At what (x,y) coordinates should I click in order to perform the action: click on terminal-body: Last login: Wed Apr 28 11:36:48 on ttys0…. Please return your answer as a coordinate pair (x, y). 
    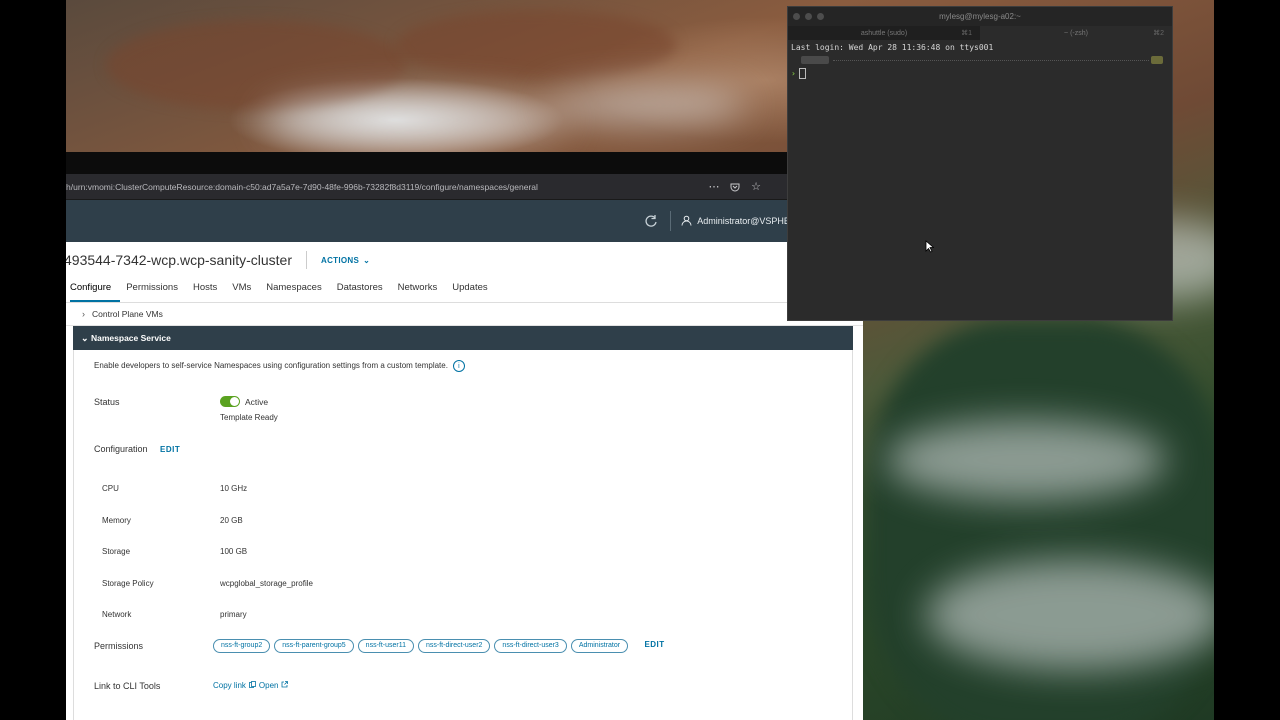
    Looking at the image, I should click on (980, 61).